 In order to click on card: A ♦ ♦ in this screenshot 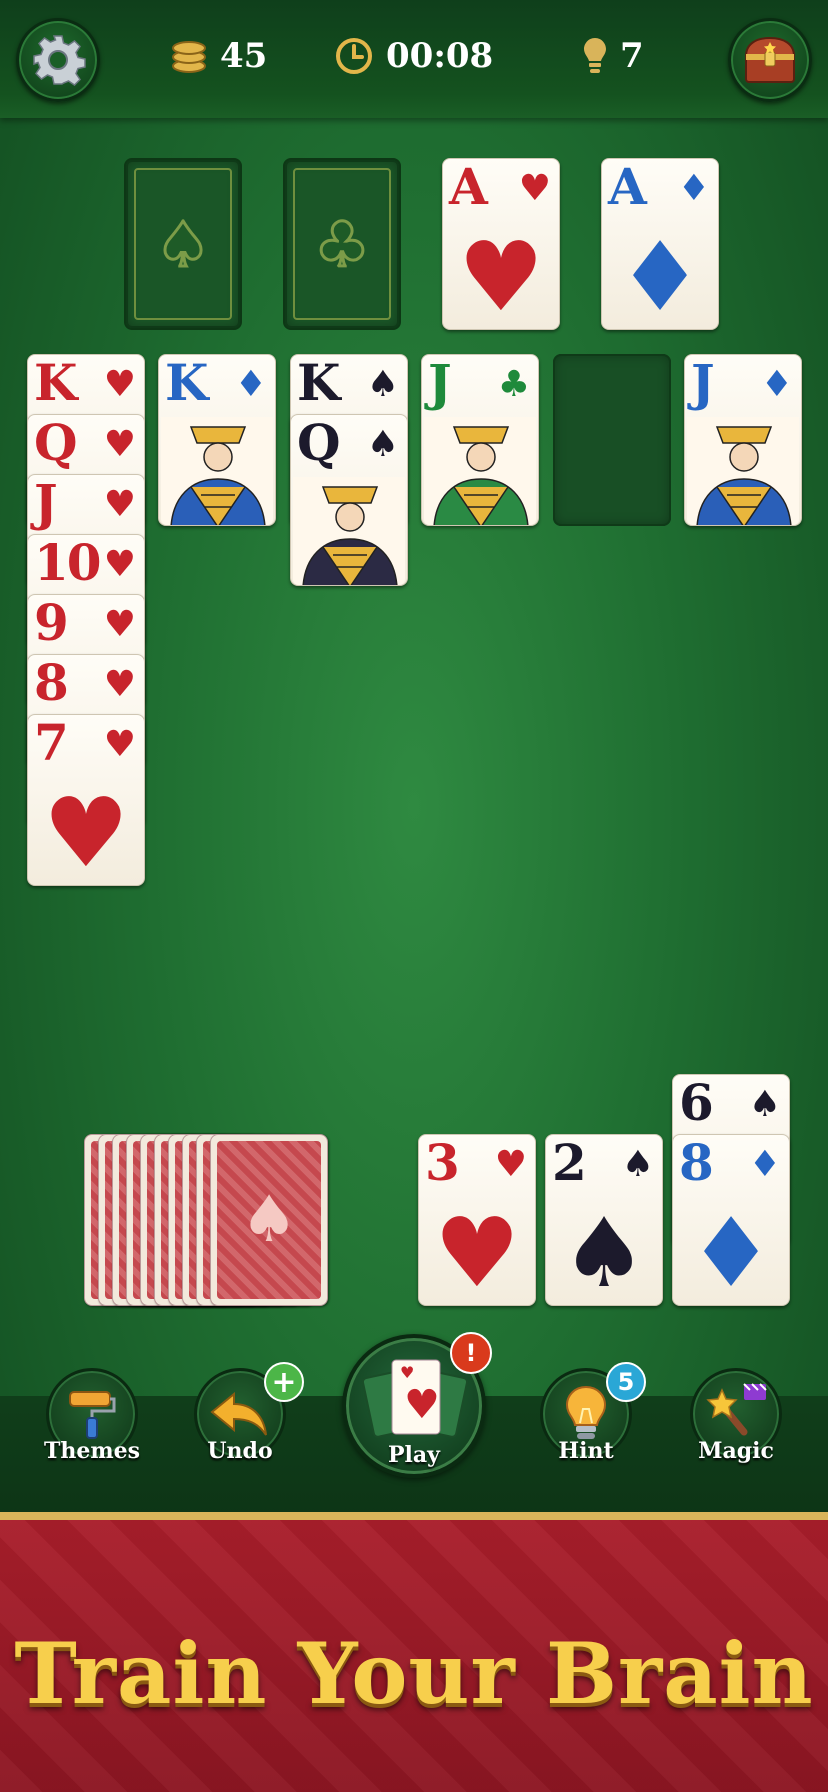, I will do `click(660, 244)`.